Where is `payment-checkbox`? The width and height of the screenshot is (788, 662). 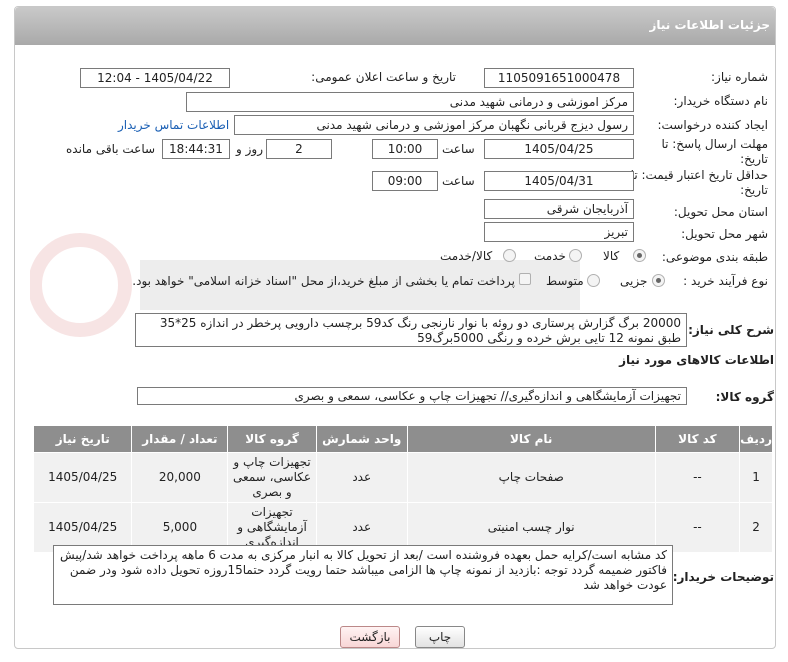
payment-checkbox is located at coordinates (525, 279).